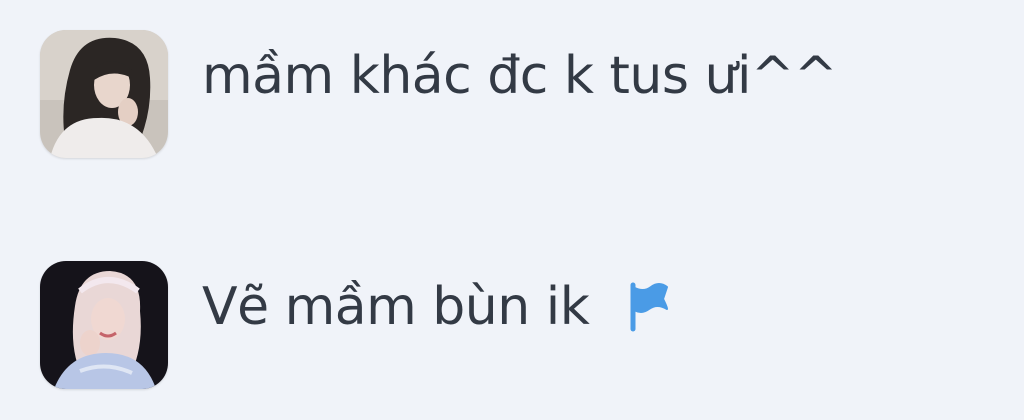 The width and height of the screenshot is (1024, 420). Describe the element at coordinates (649, 307) in the screenshot. I see `flag-icon` at that location.